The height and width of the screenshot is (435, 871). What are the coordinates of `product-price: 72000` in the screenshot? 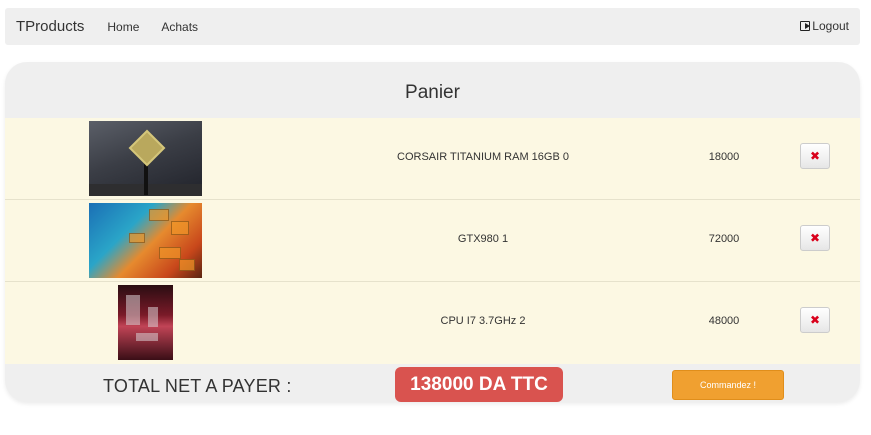 It's located at (724, 239).